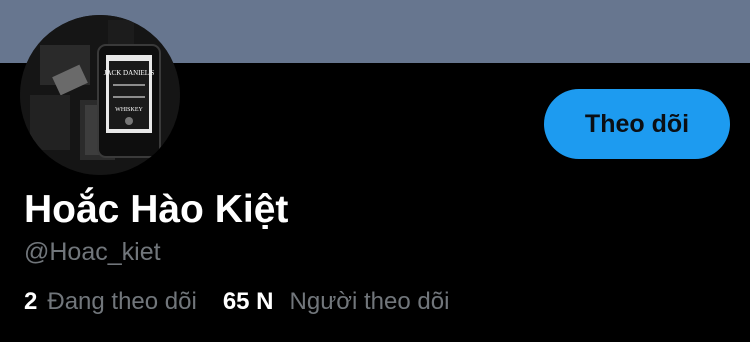 This screenshot has width=750, height=342. What do you see at coordinates (92, 252) in the screenshot?
I see `username-handle: @Hoac_kiet` at bounding box center [92, 252].